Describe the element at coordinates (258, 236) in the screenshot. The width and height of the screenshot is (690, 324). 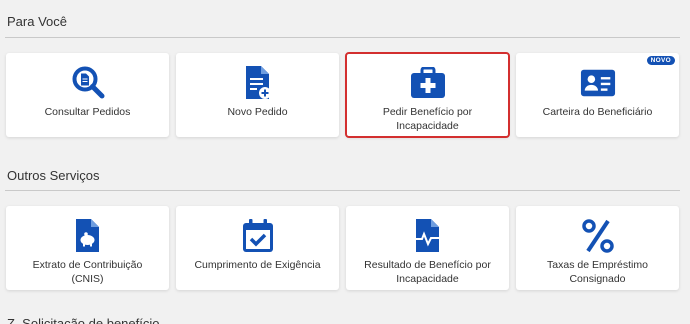
I see `calendar-check-icon` at that location.